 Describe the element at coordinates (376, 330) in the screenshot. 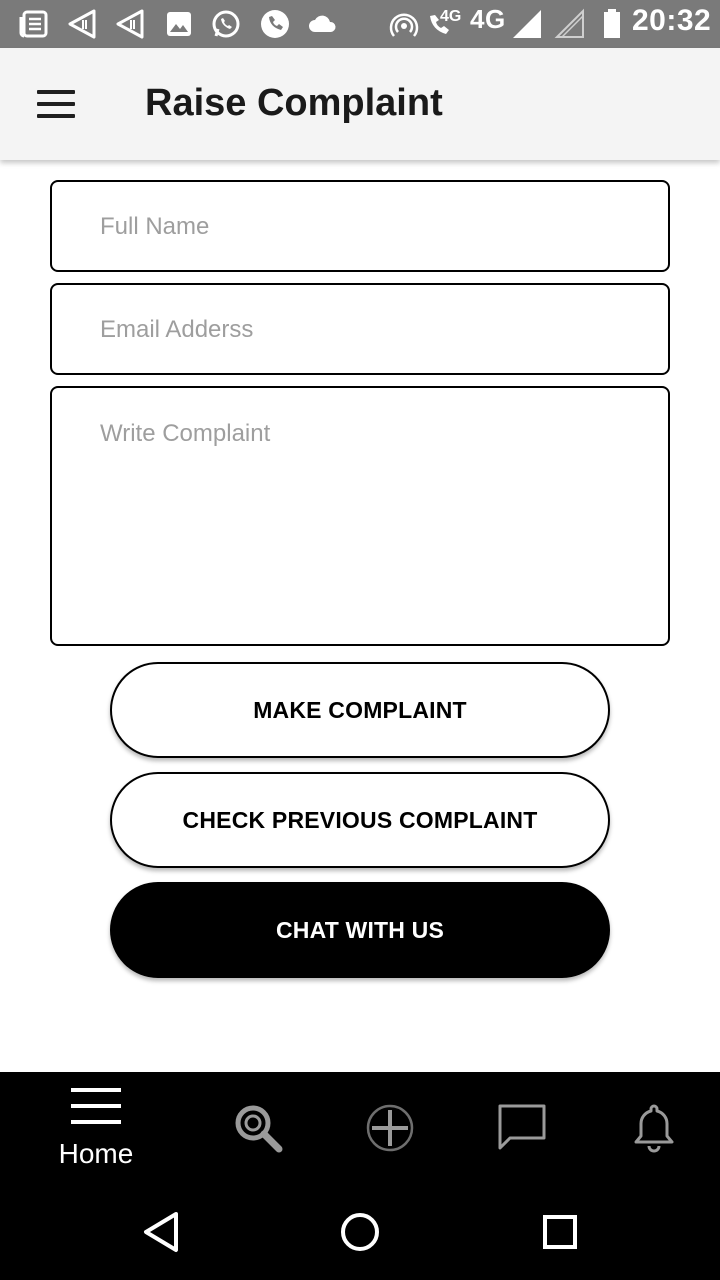

I see `email-input` at that location.